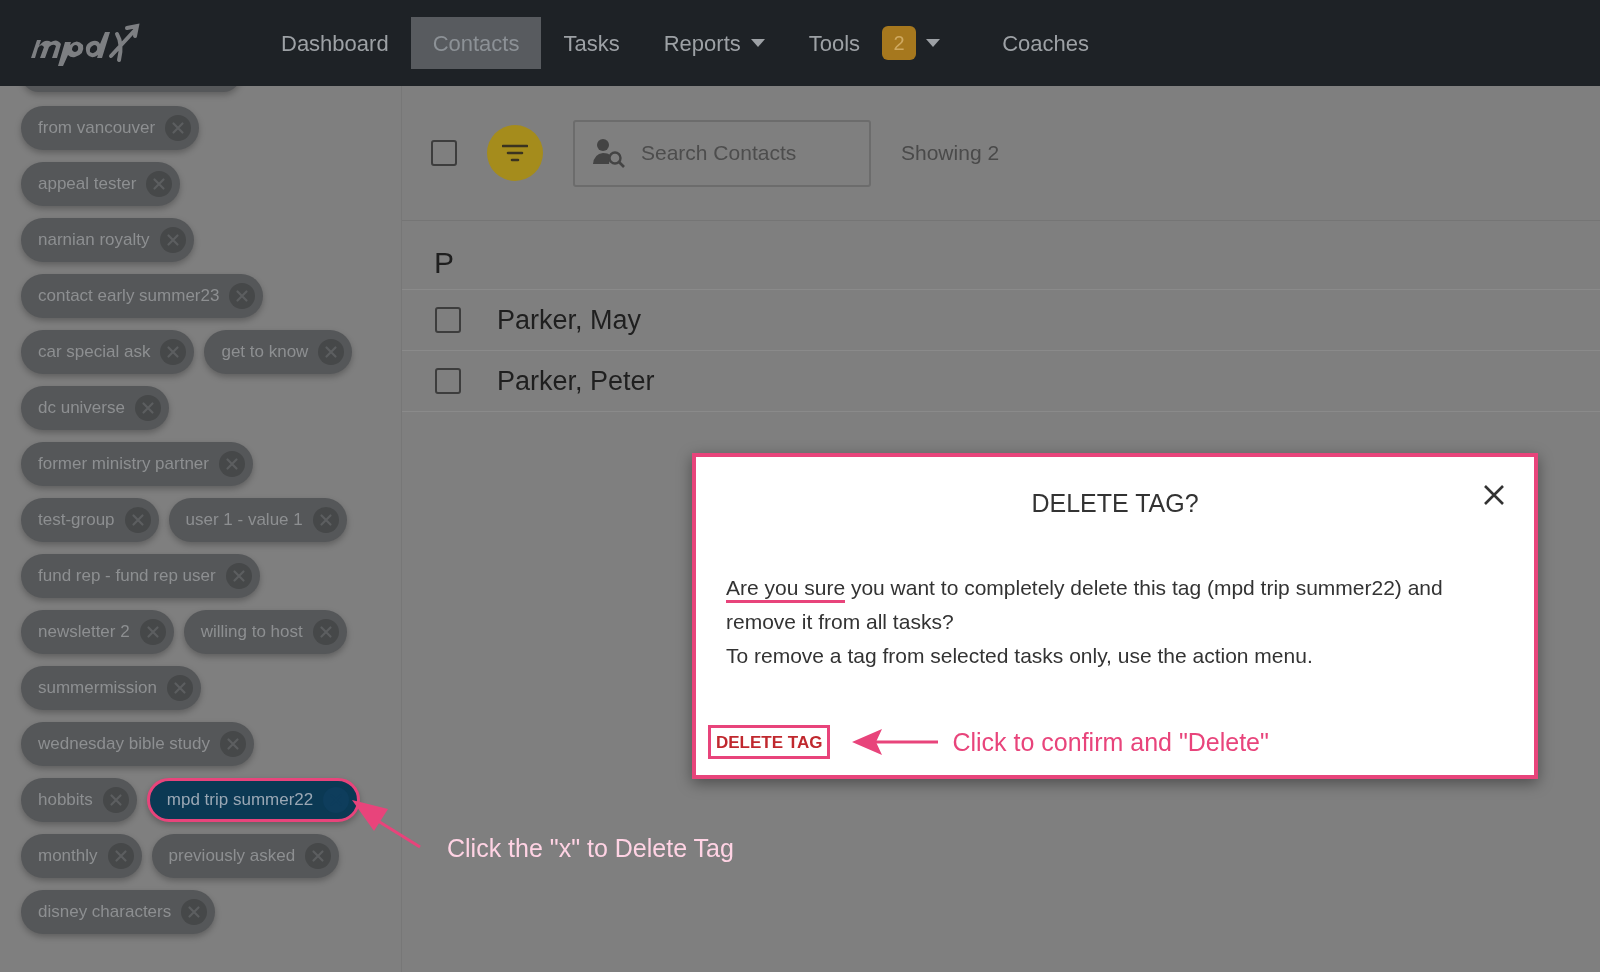  What do you see at coordinates (1020, 655) in the screenshot?
I see `dialog-text: To remove a tag from selected tasks only, use the action menu.` at bounding box center [1020, 655].